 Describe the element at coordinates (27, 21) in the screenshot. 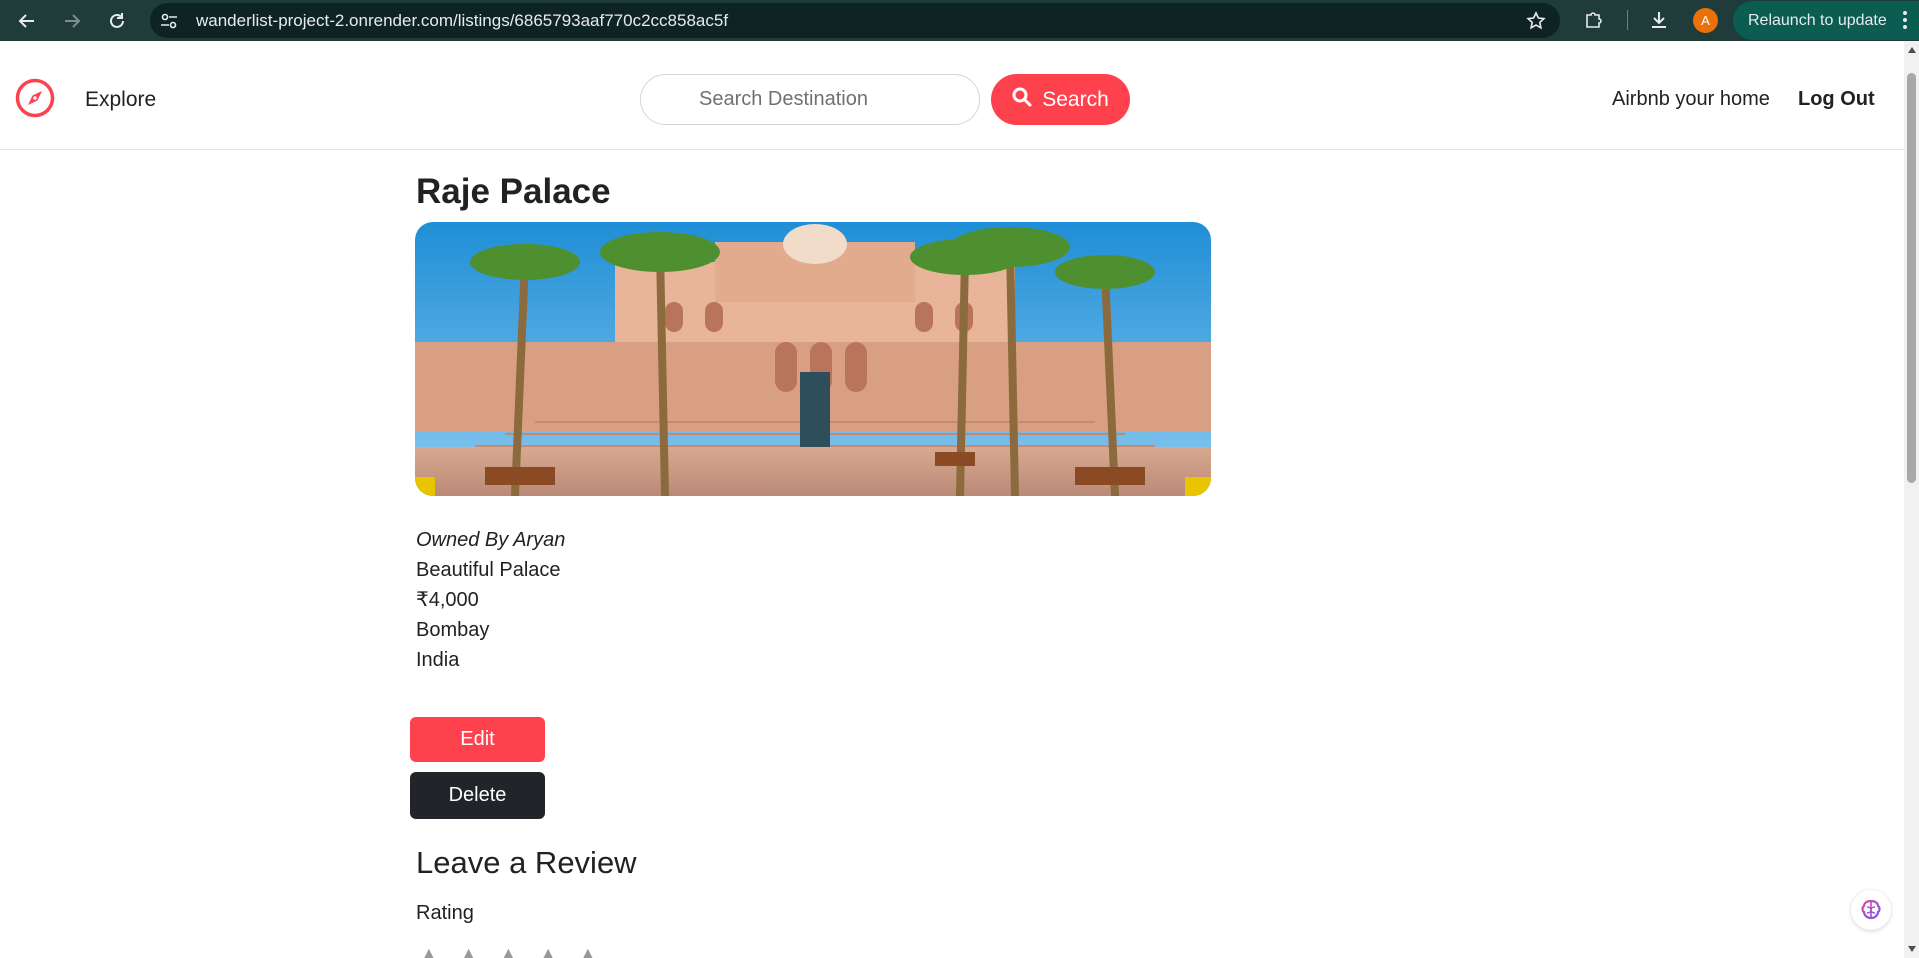

I see `back-icon` at that location.